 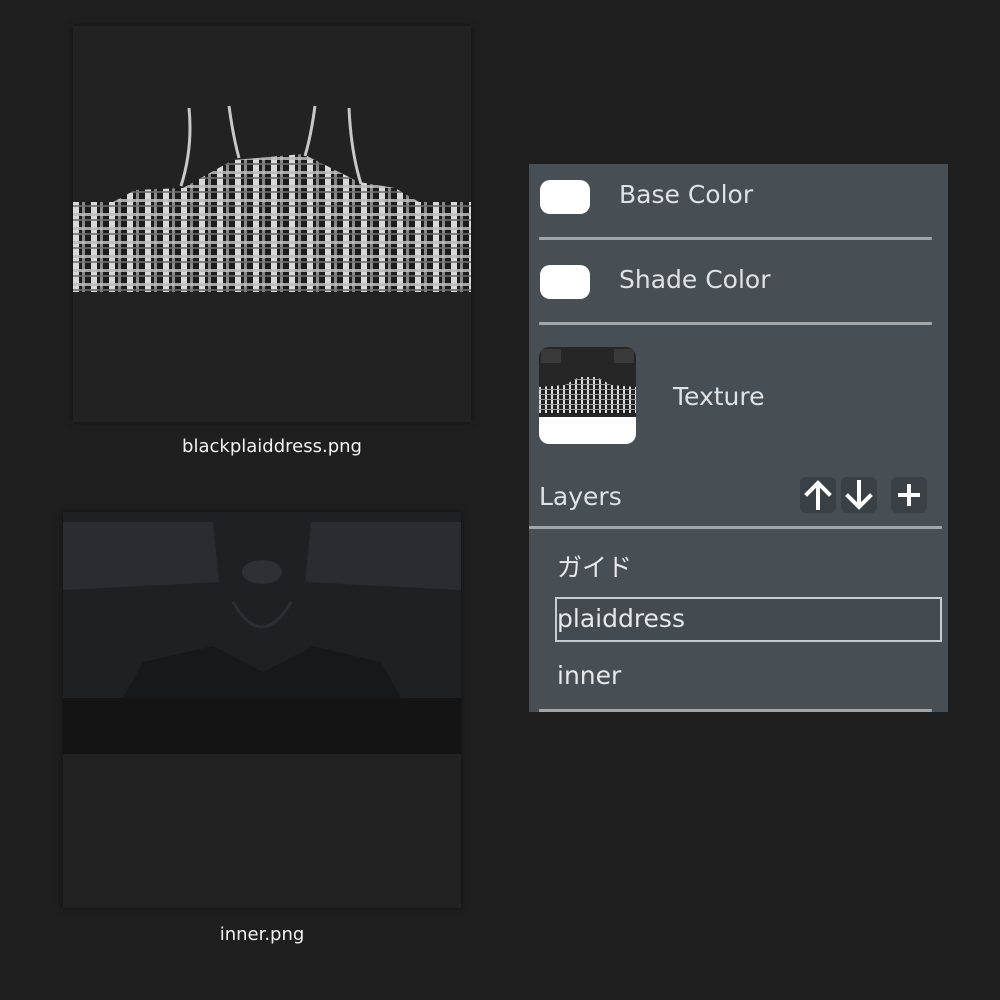 I want to click on file-name-blackplaiddress: blackplaiddress.png, so click(x=272, y=446).